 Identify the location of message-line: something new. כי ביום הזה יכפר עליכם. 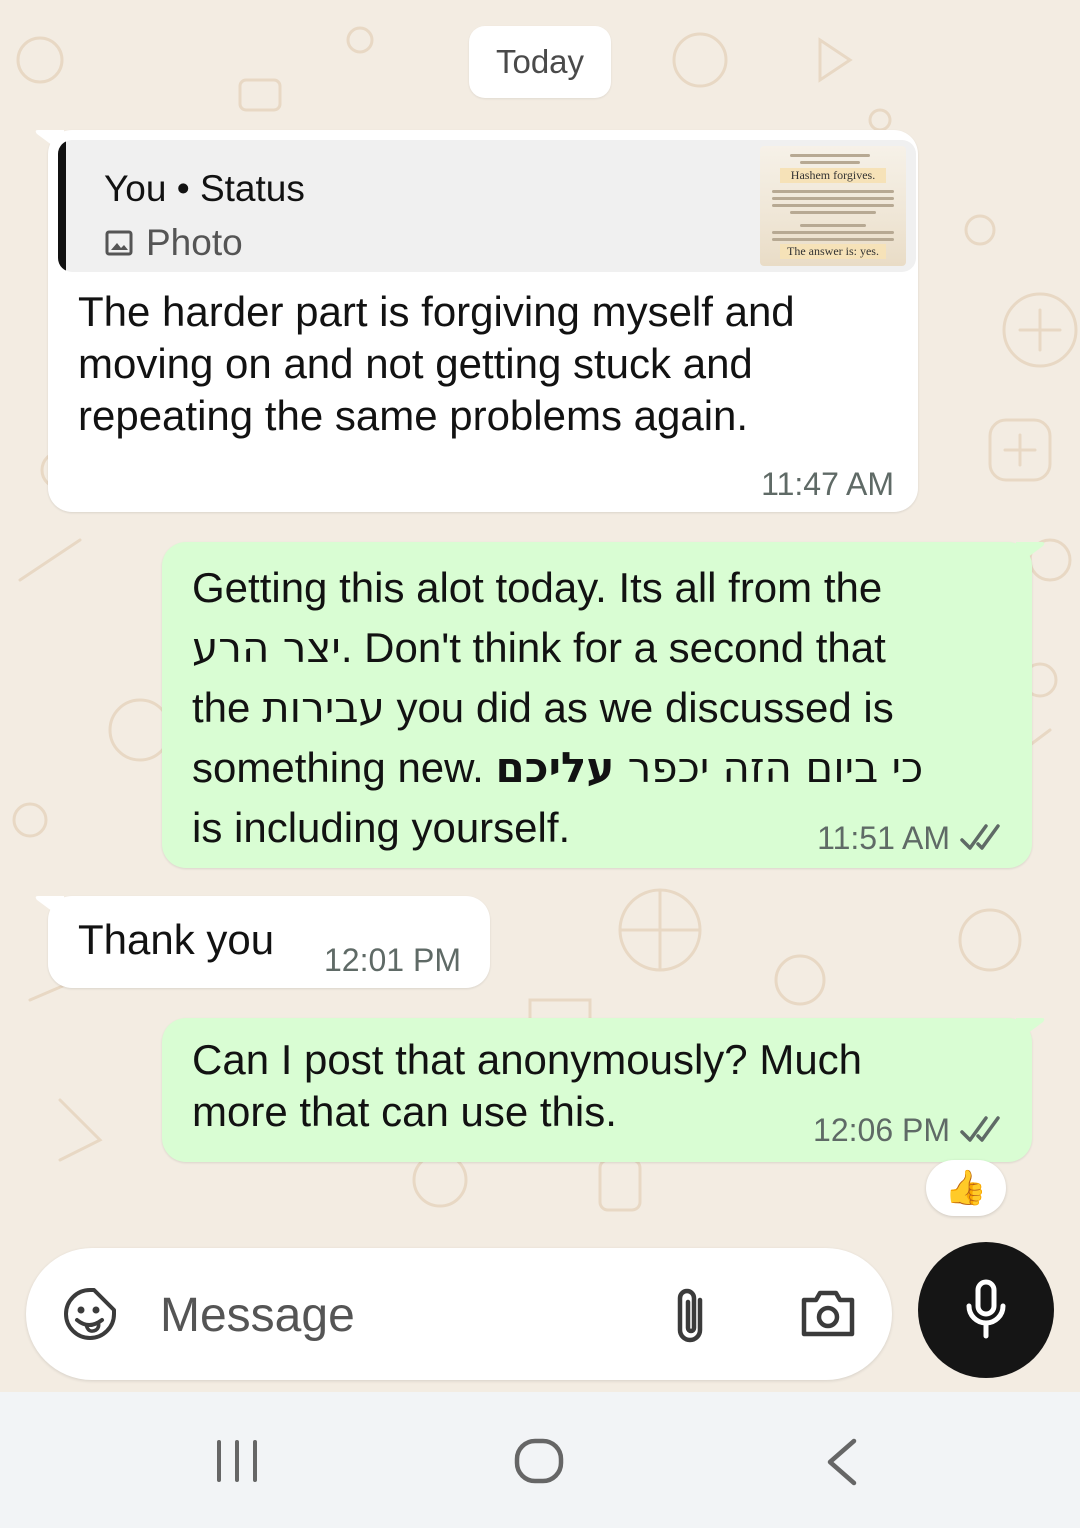
(602, 768).